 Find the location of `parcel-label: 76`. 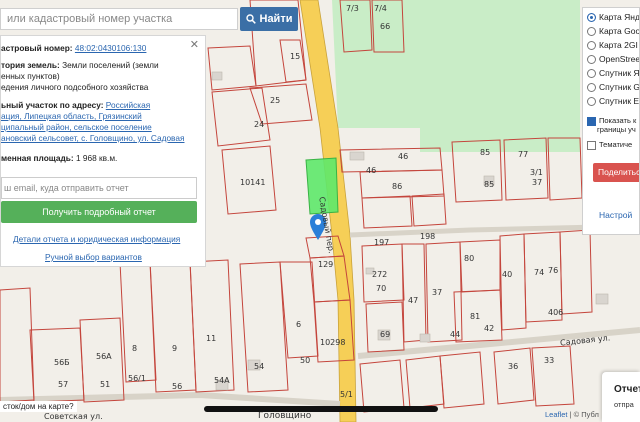

parcel-label: 76 is located at coordinates (553, 270).